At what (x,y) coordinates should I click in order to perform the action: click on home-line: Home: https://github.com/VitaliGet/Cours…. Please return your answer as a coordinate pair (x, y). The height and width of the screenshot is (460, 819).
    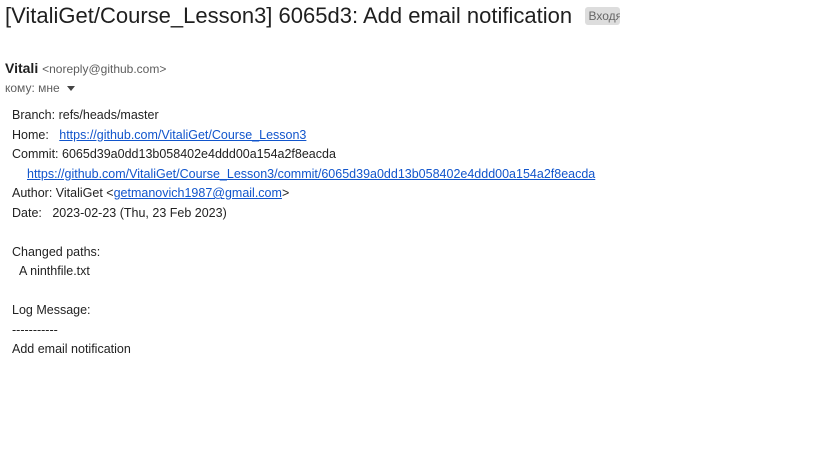
    Looking at the image, I should click on (303, 136).